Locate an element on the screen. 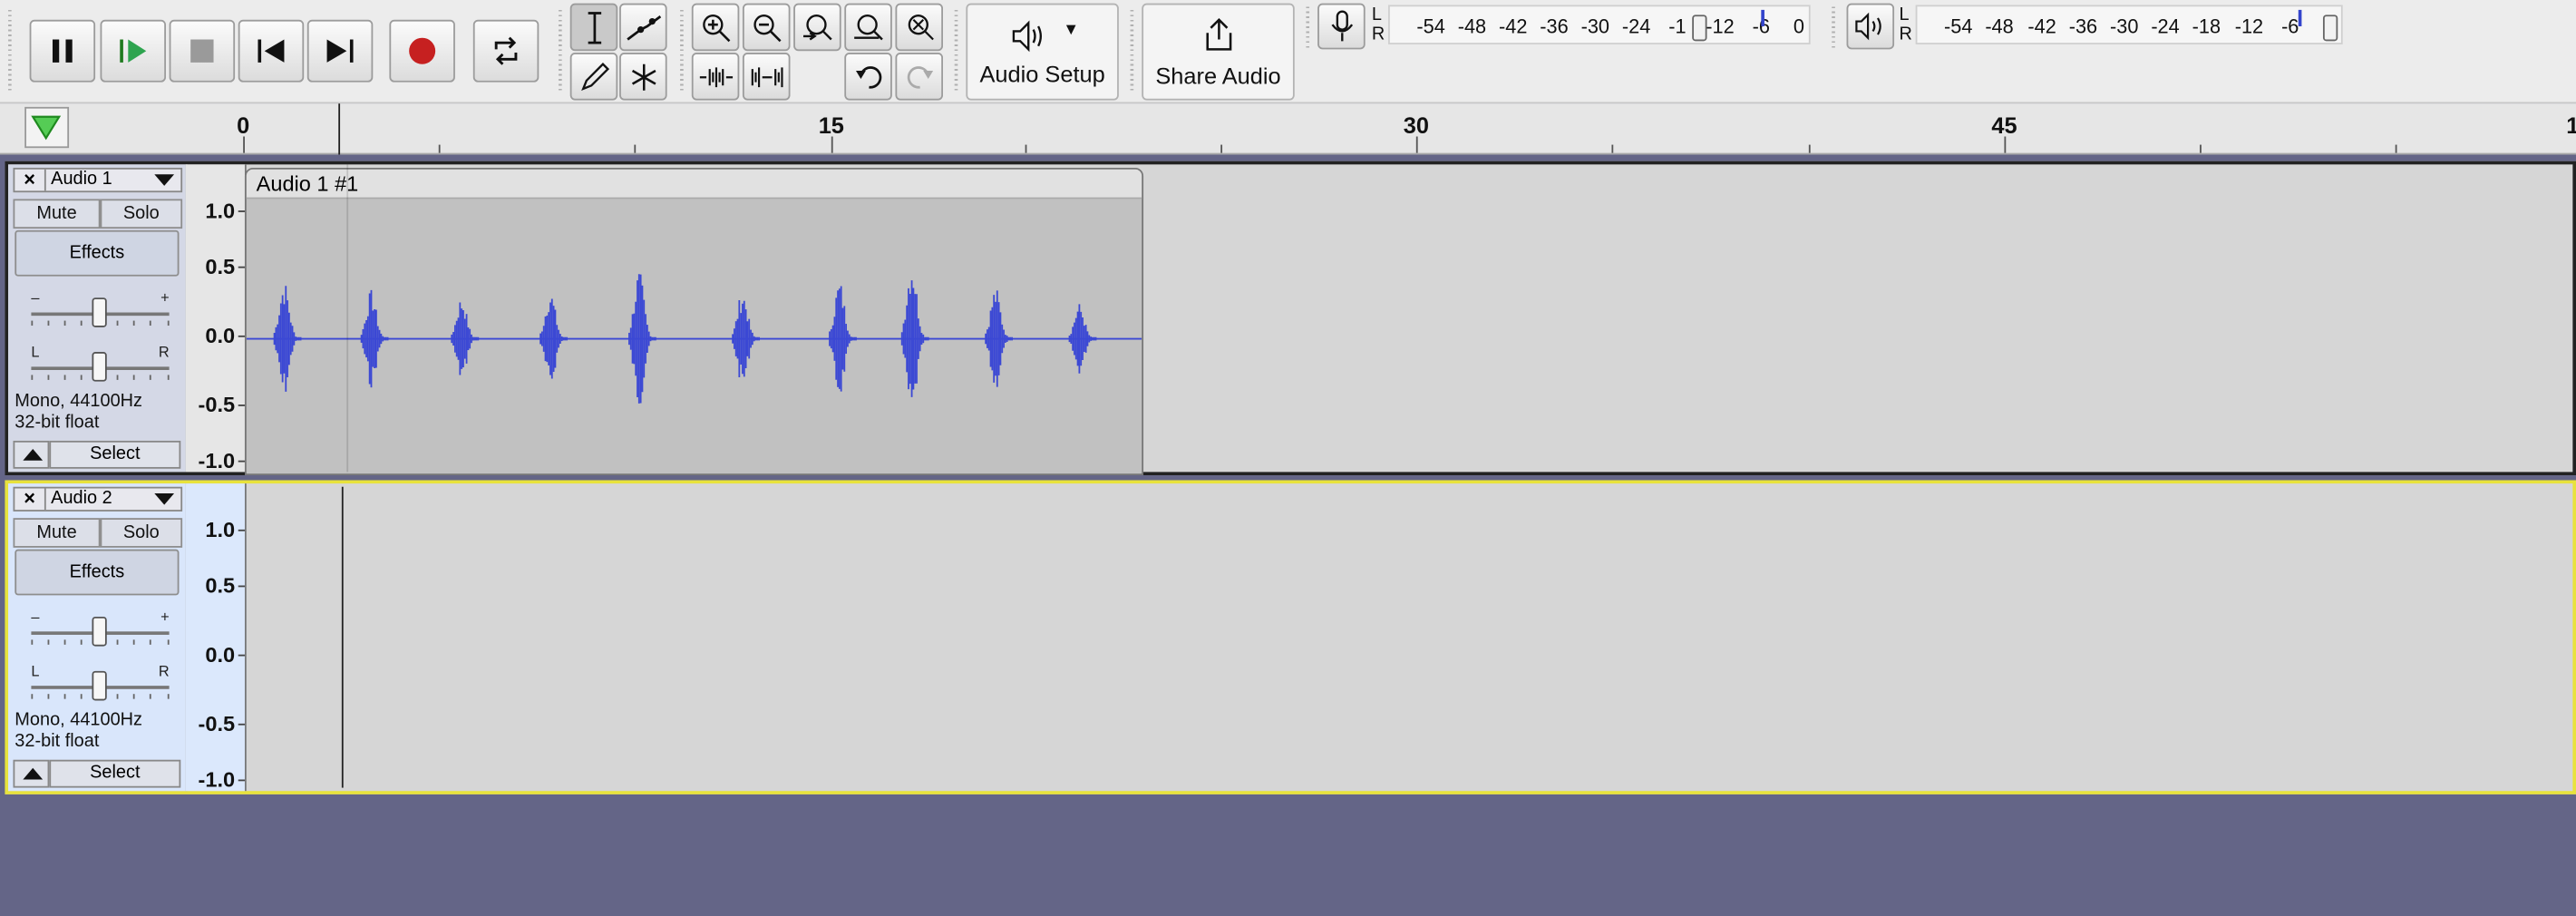  share-audio-button: Share Audio is located at coordinates (1218, 52).